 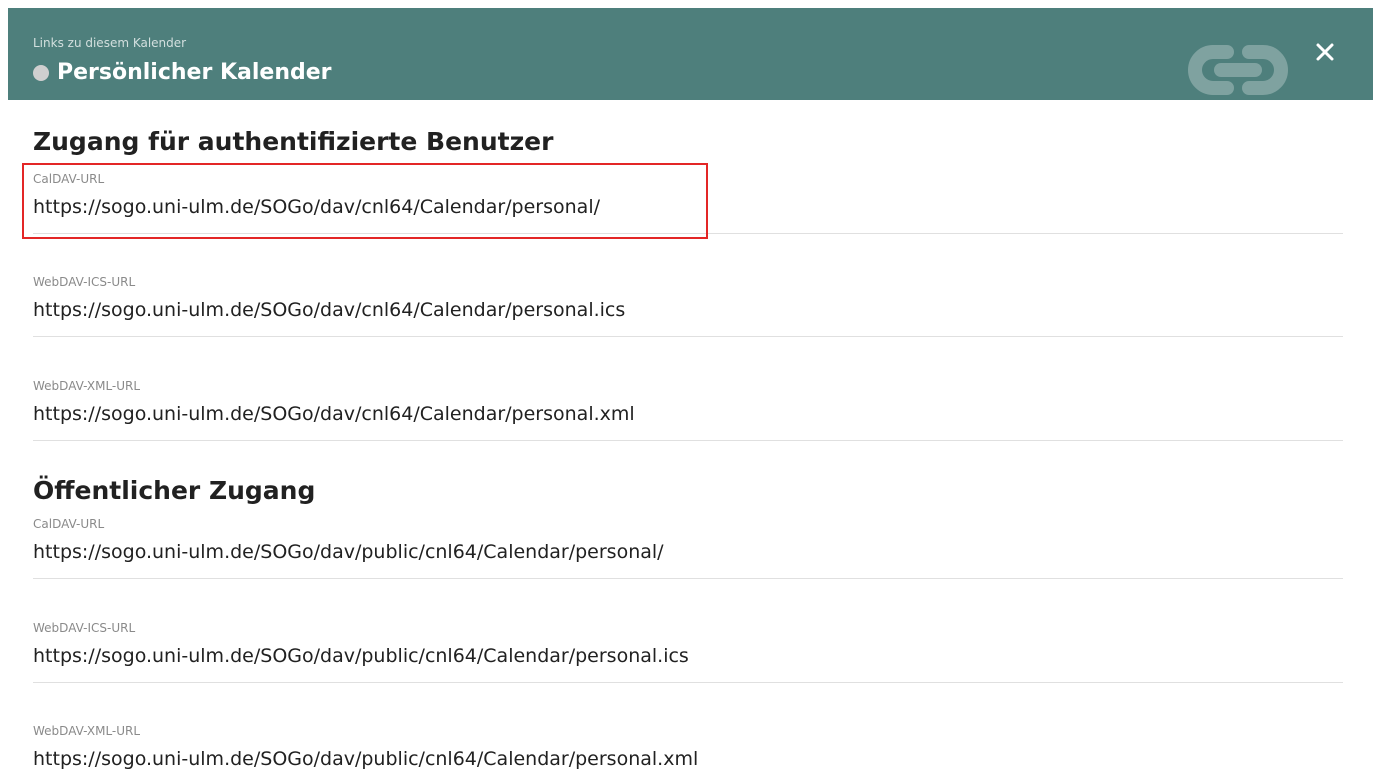 I want to click on public-webdav-ics-url-field: WebDAV-ICS-URL, so click(x=688, y=652).